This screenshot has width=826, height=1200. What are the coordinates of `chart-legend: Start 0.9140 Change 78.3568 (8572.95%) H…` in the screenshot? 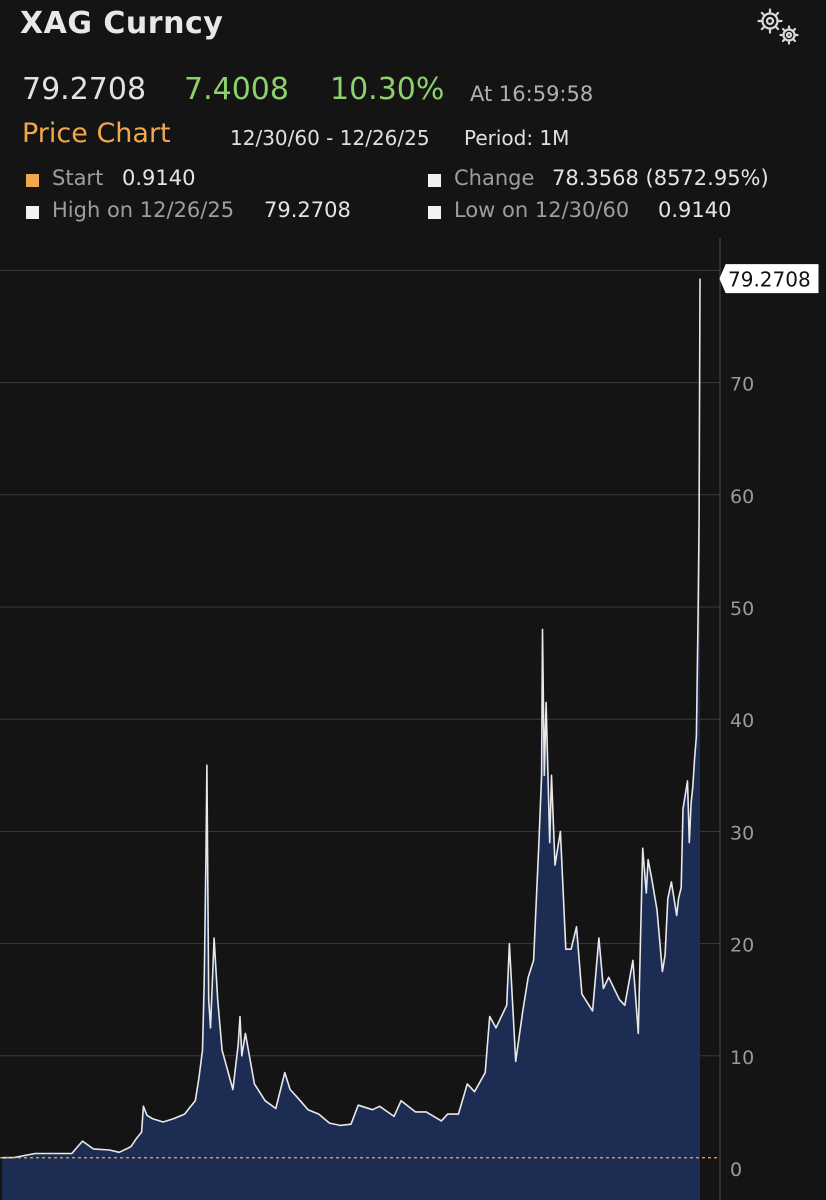 It's located at (421, 198).